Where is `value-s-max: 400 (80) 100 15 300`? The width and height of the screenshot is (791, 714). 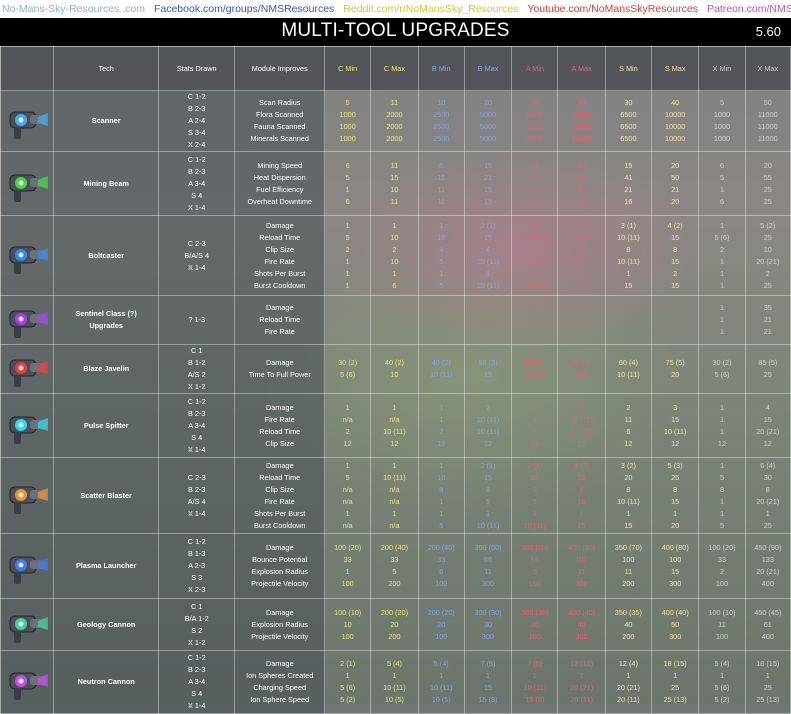
value-s-max: 400 (80) 100 15 300 is located at coordinates (675, 566).